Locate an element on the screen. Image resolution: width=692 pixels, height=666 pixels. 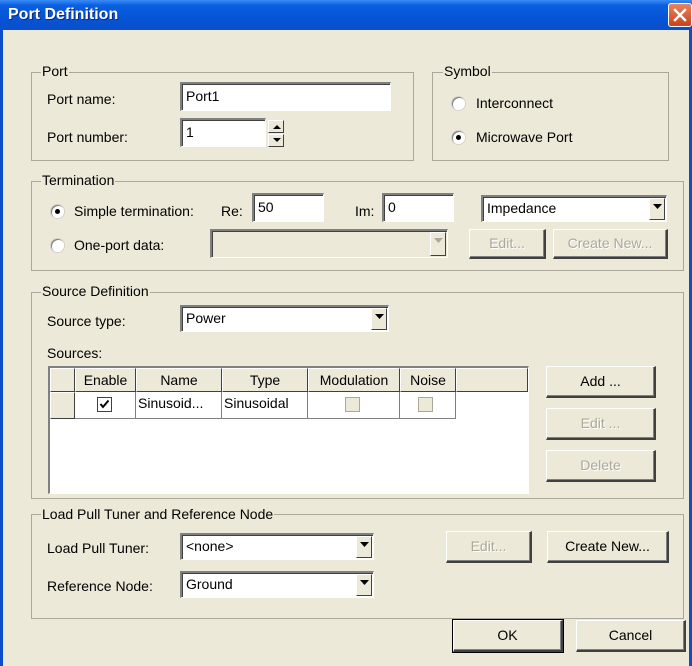
simple-termination-label: Simple termination: is located at coordinates (134, 211).